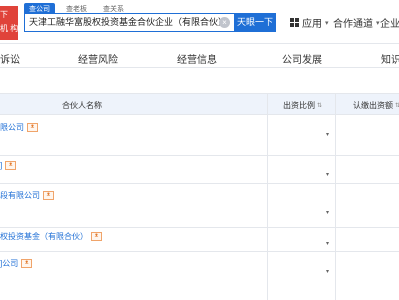  Describe the element at coordinates (12, 127) in the screenshot. I see `partner-name: 限公司` at that location.